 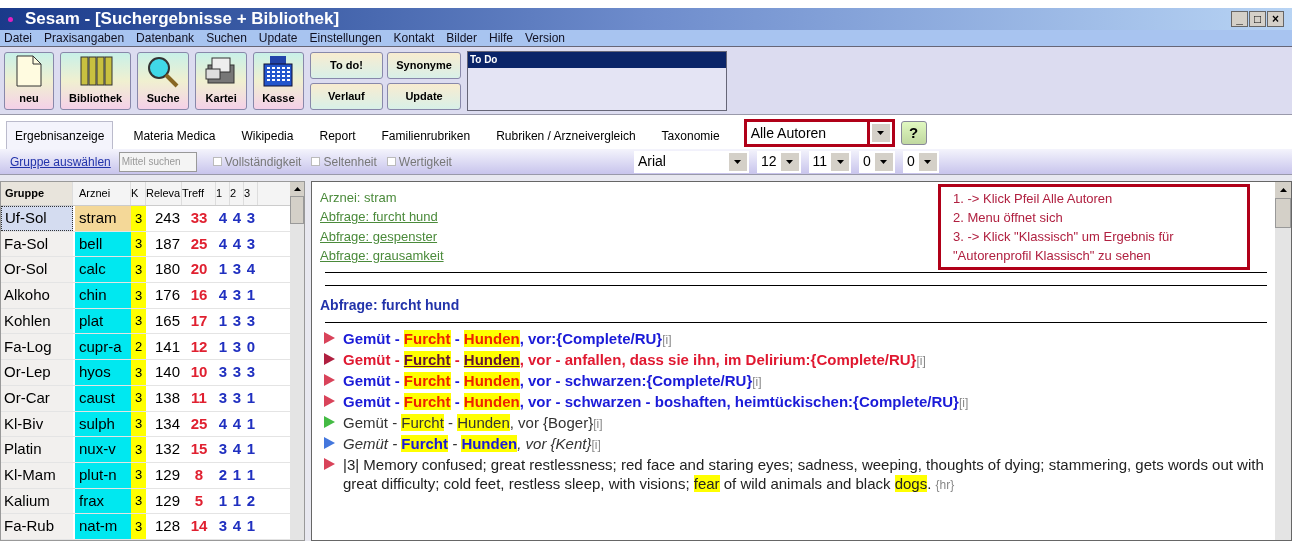 What do you see at coordinates (226, 38) in the screenshot?
I see `menu-item: Suchen` at bounding box center [226, 38].